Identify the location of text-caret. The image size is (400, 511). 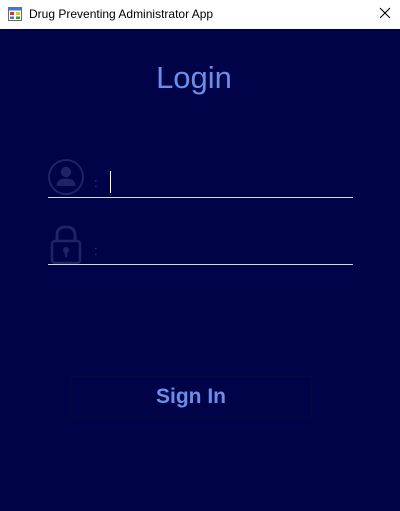
(110, 182).